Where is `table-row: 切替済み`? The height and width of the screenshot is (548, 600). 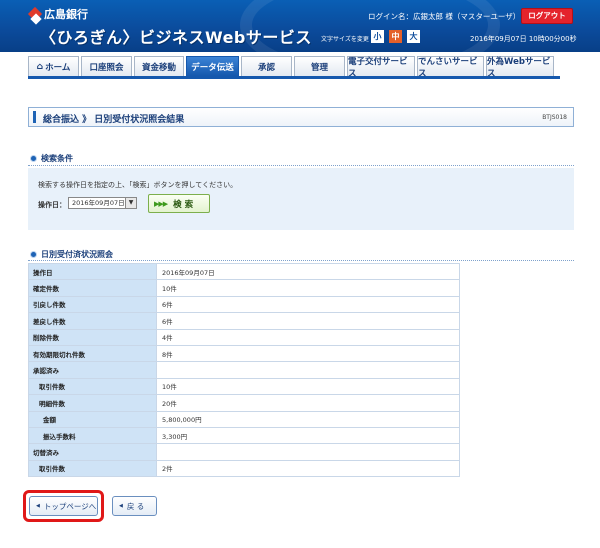 table-row: 切替済み is located at coordinates (244, 452).